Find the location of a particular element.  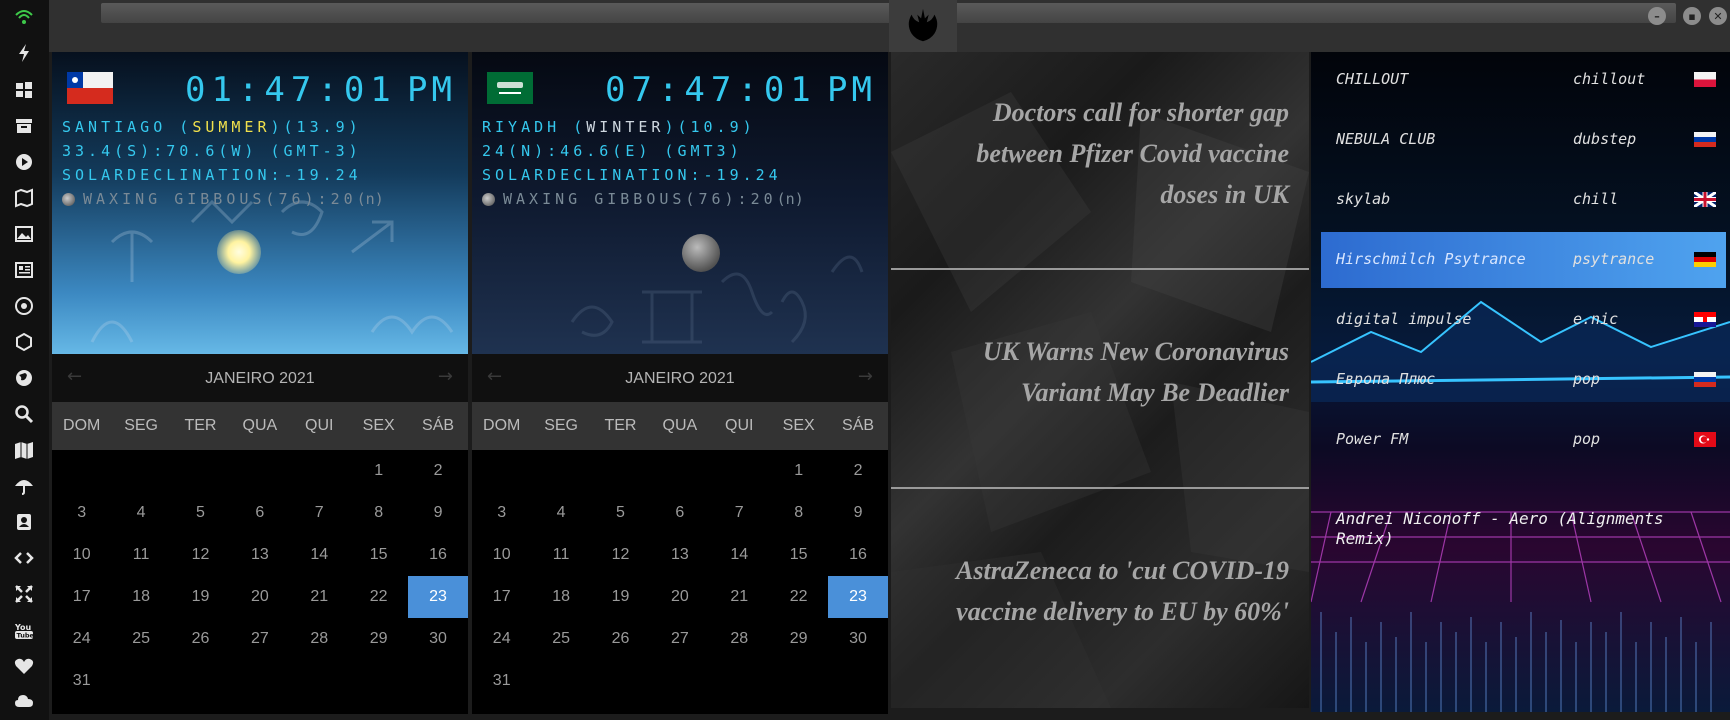

radio-station: Европа Плюс pop is located at coordinates (1523, 380).